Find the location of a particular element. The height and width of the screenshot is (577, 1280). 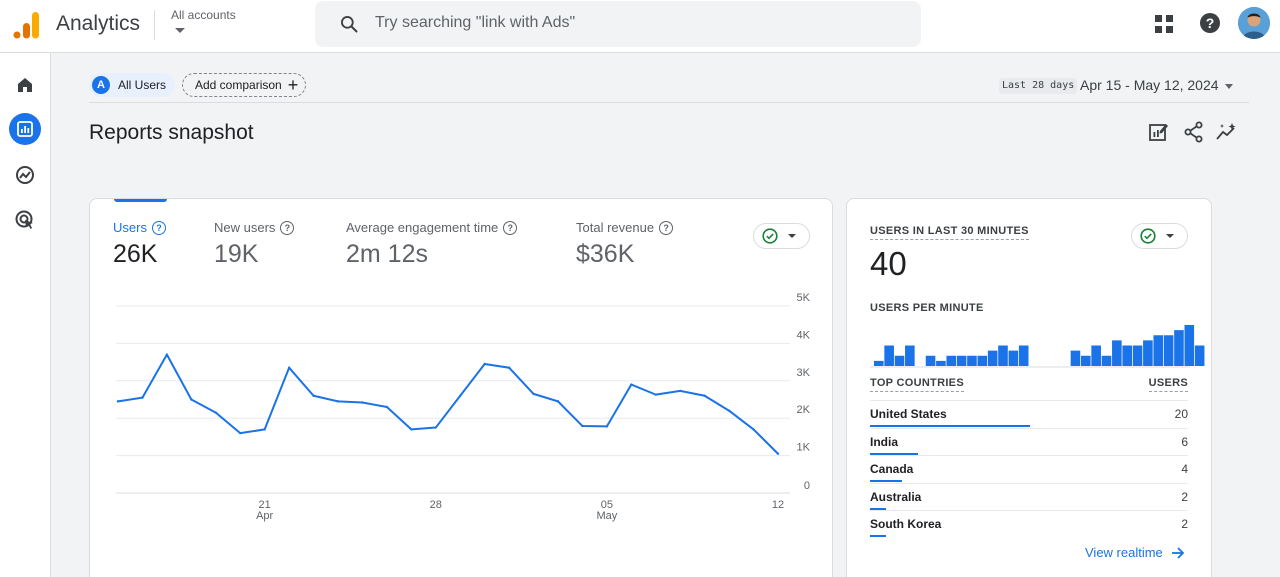

country-row: Canada 4 is located at coordinates (1029, 469).